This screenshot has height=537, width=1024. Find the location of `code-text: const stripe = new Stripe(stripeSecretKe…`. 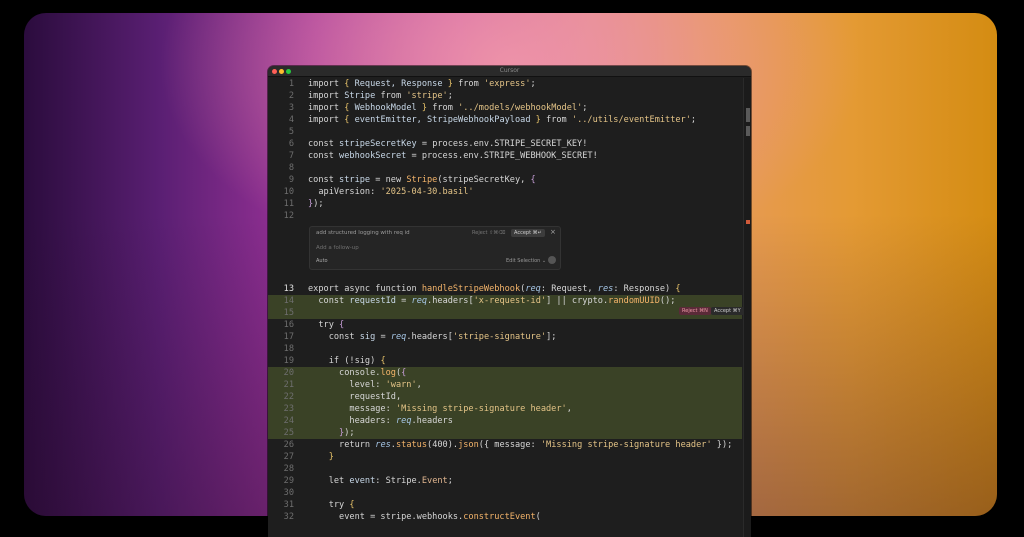

code-text: const stripe = new Stripe(stripeSecretKe… is located at coordinates (422, 180).